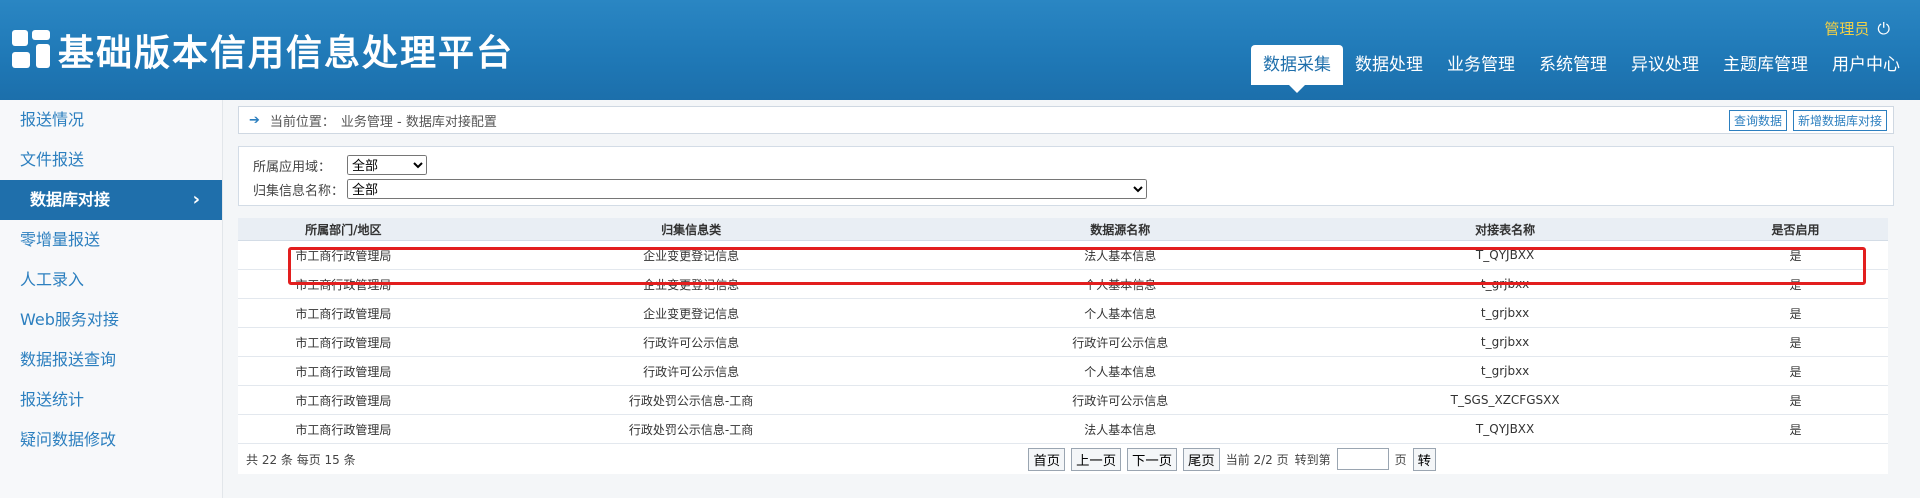 The image size is (1920, 498). What do you see at coordinates (1096, 459) in the screenshot?
I see `prev-page-button: 上一页` at bounding box center [1096, 459].